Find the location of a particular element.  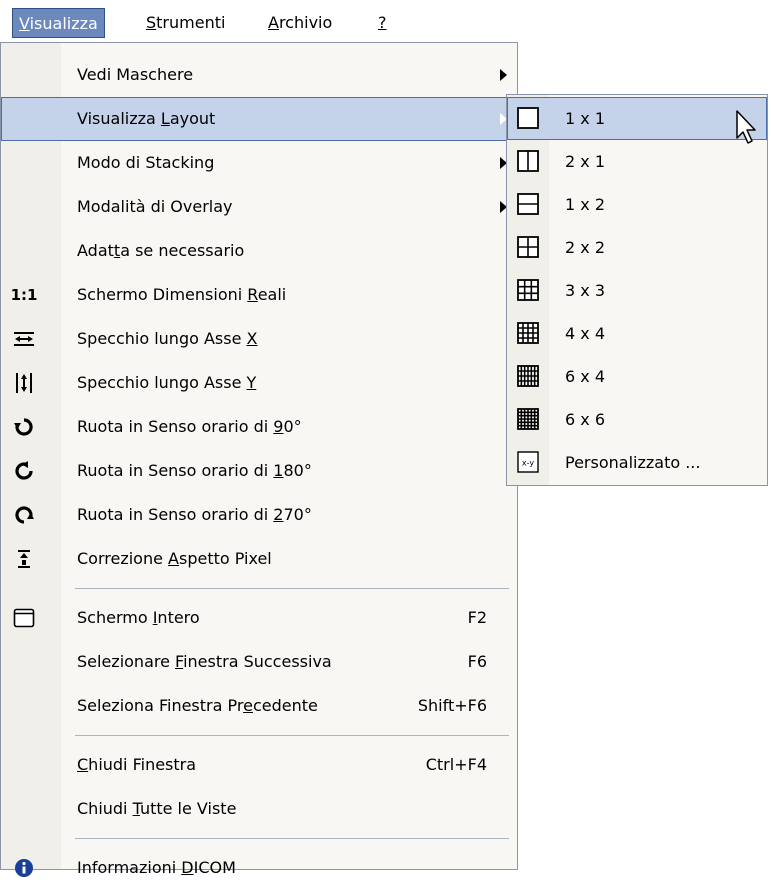

menu-item-label-text-rest: spetto Pixel is located at coordinates (225, 558).